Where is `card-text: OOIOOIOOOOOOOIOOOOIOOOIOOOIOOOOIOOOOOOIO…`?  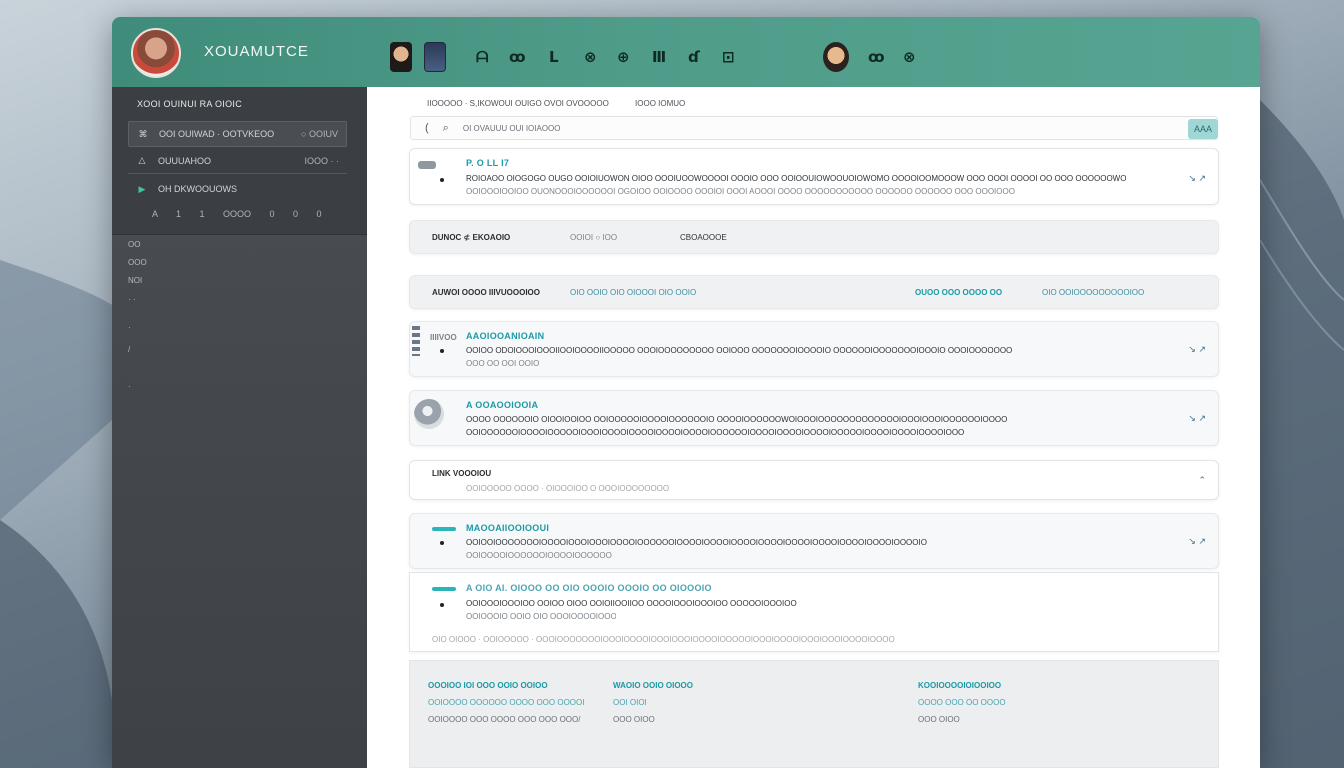 card-text: OOIOOIOOOOOOOIOOOOIOOOIOOOIOOOOIOOOOOOIO… is located at coordinates (696, 542).